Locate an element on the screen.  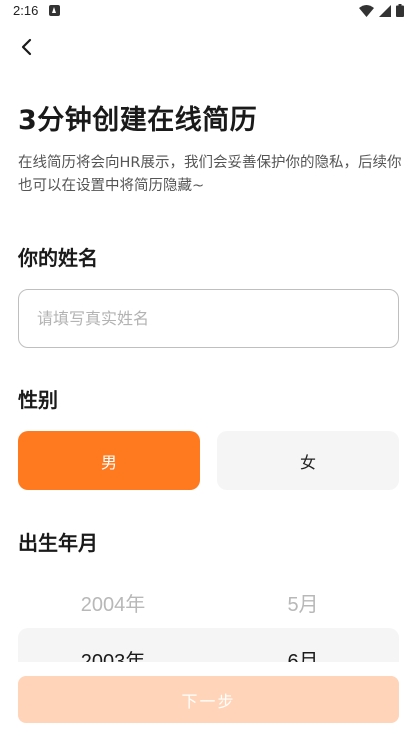
gender-label: 性别 is located at coordinates (38, 400).